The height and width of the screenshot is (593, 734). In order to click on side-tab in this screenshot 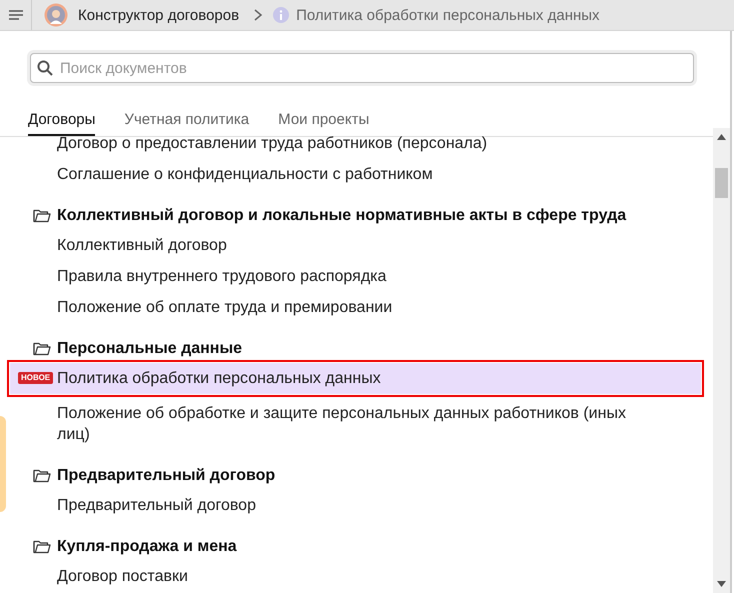, I will do `click(3, 464)`.